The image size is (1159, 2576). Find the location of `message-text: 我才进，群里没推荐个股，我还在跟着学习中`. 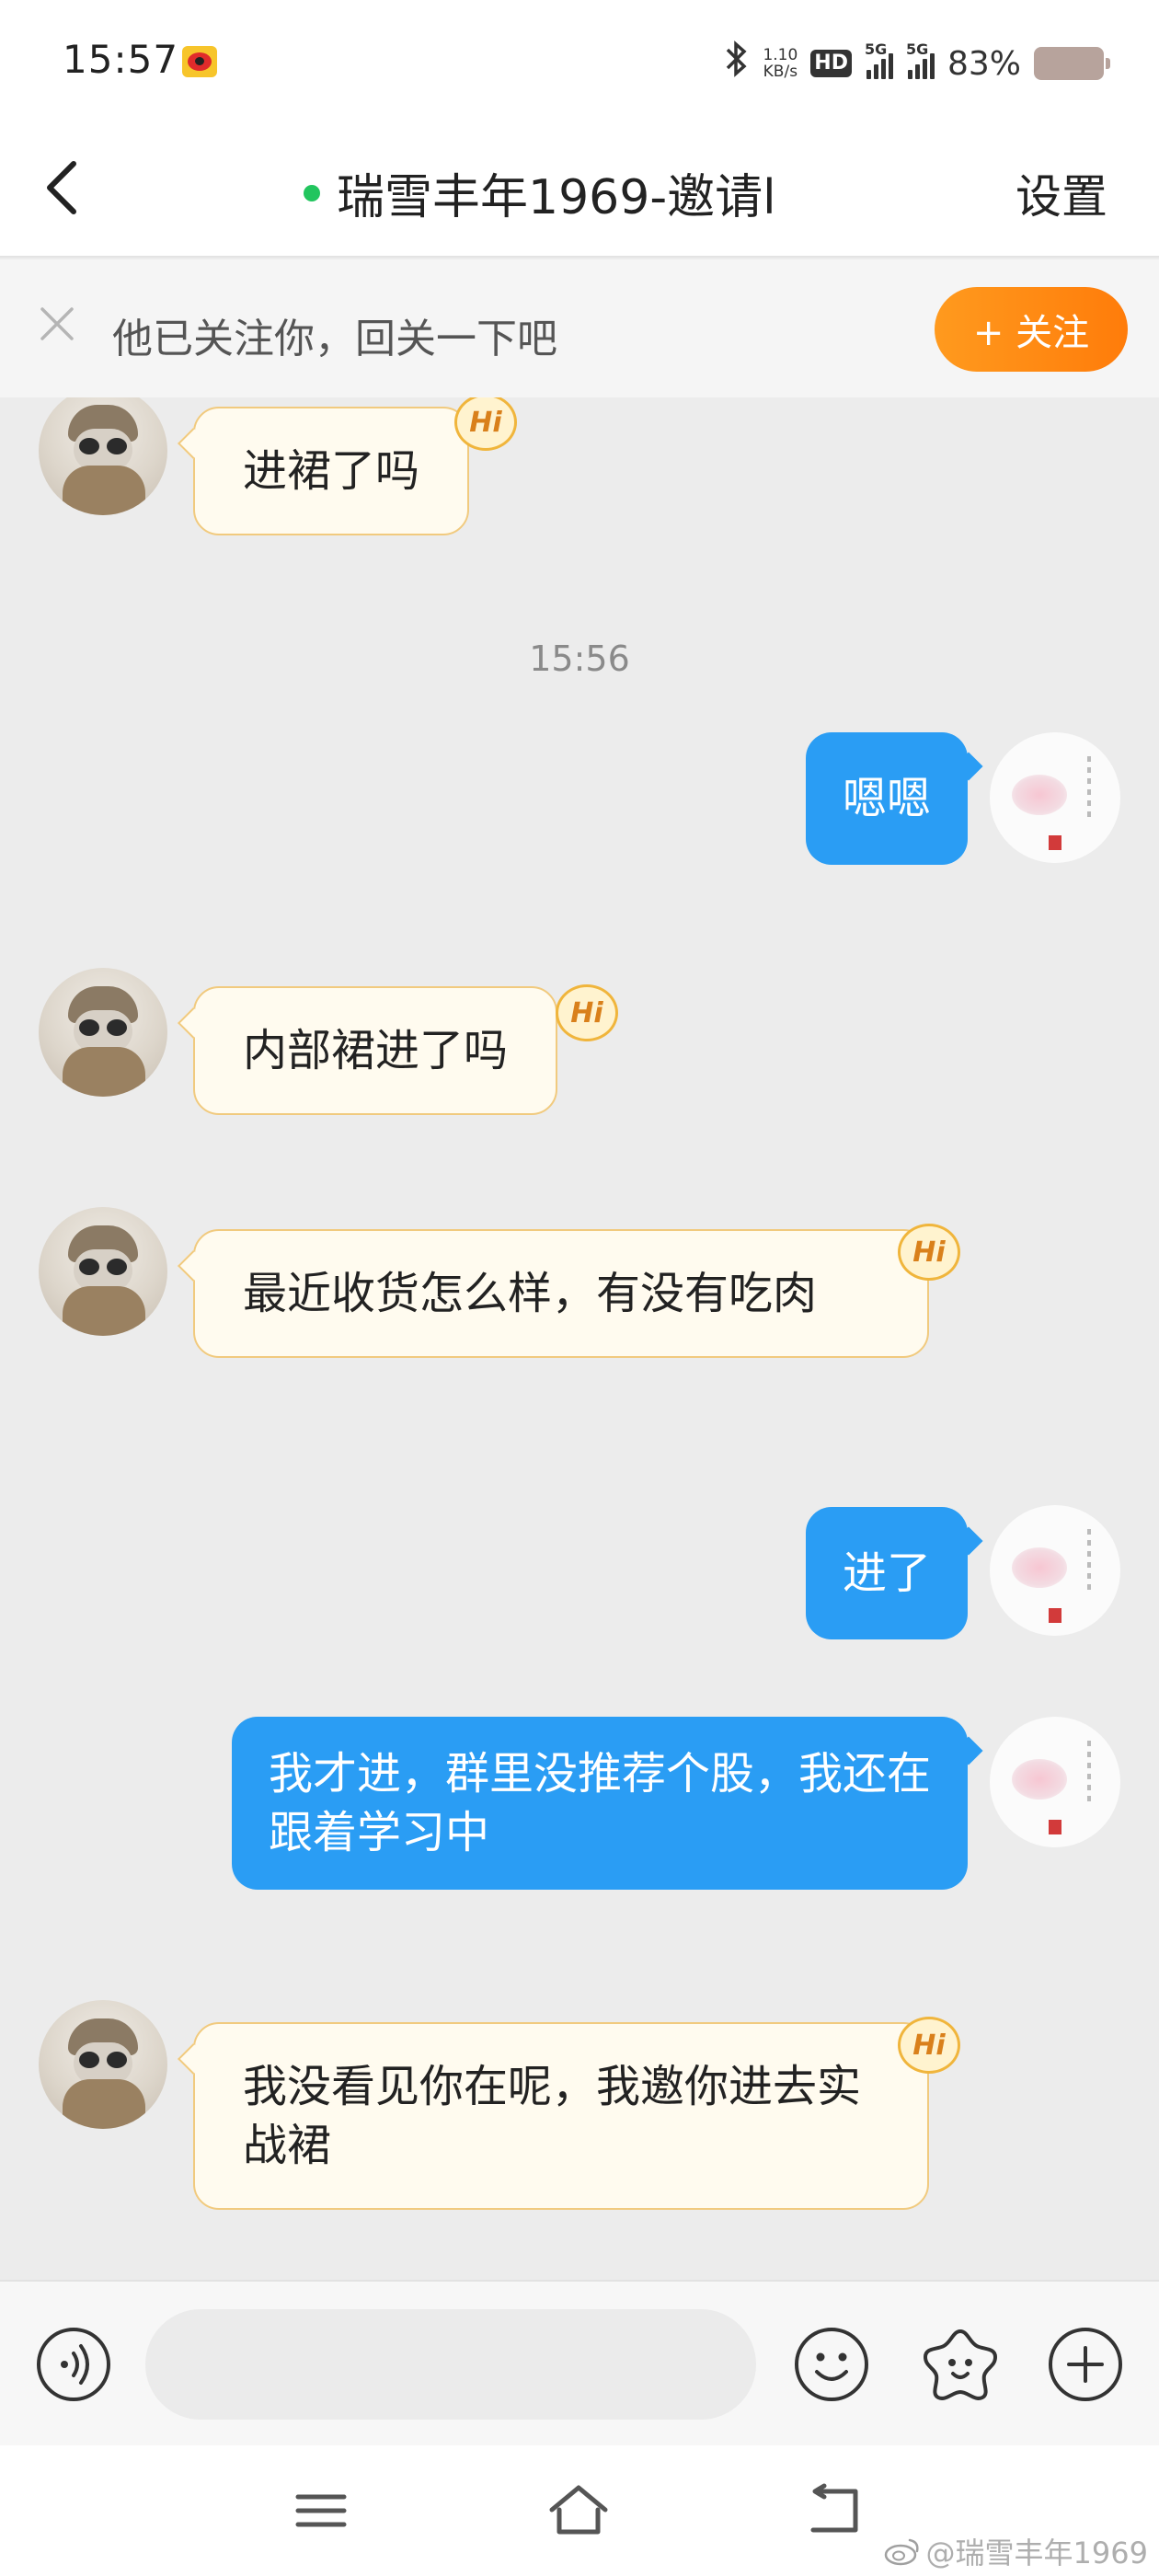

message-text: 我才进，群里没推荐个股，我还在跟着学习中 is located at coordinates (600, 1803).